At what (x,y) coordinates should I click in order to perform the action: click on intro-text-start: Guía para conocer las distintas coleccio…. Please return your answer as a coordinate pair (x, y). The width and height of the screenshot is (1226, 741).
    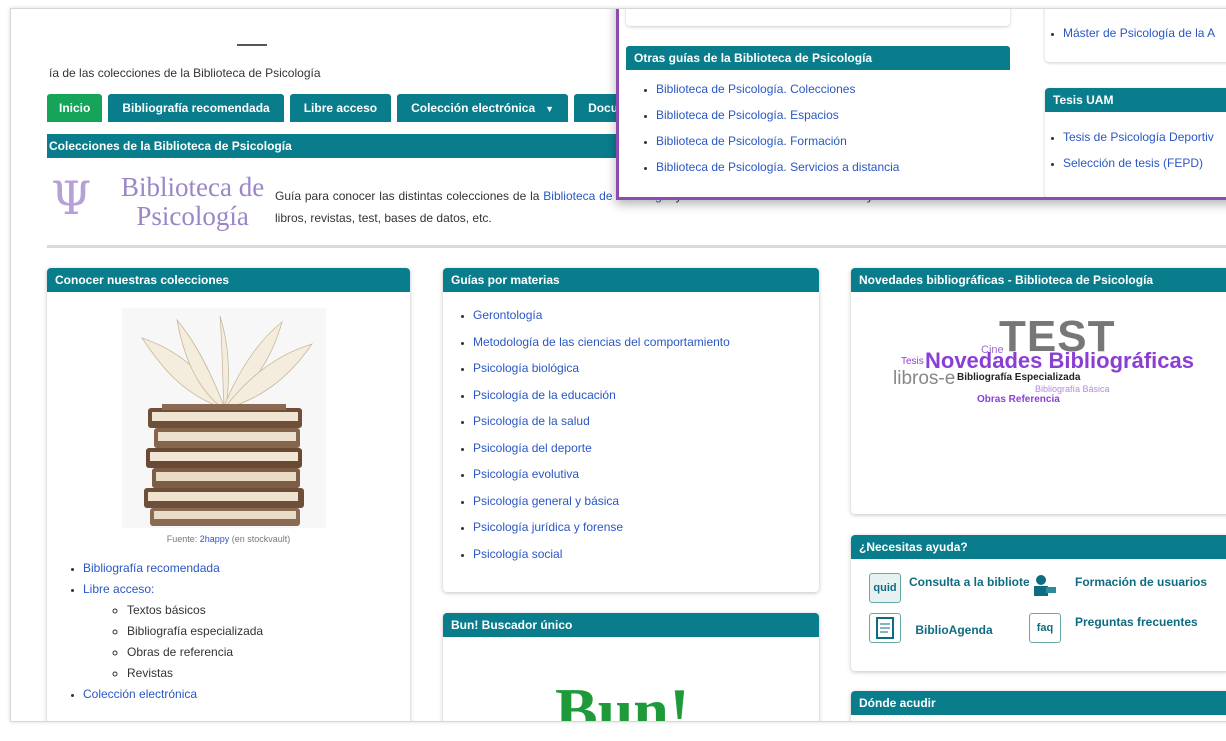
    Looking at the image, I should click on (409, 196).